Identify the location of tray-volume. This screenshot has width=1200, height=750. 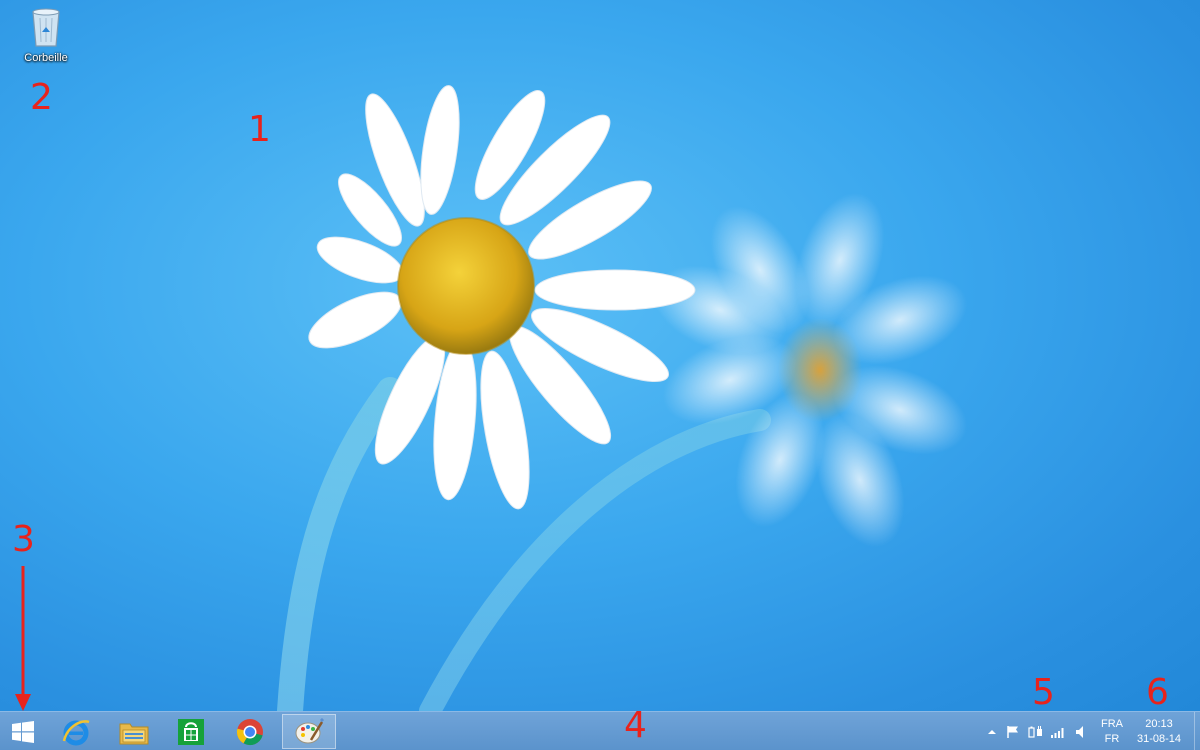
(1080, 732).